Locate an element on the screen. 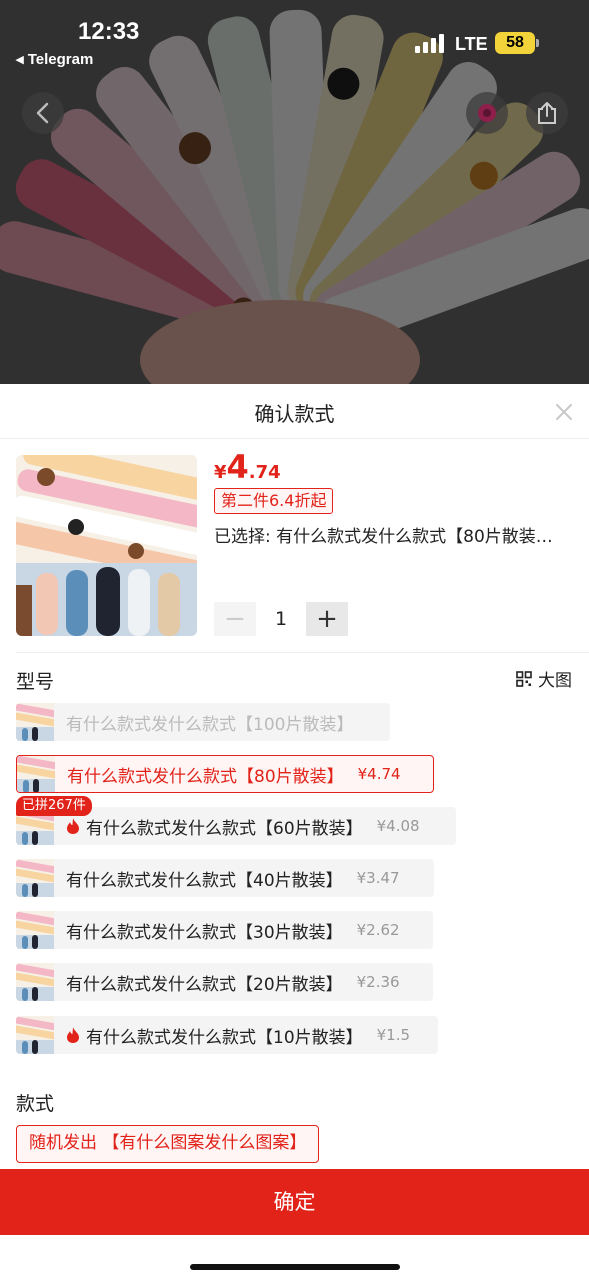 The height and width of the screenshot is (1280, 589). model-option: 有什么款式发什么款式【20片散装】 ¥2.36 is located at coordinates (224, 982).